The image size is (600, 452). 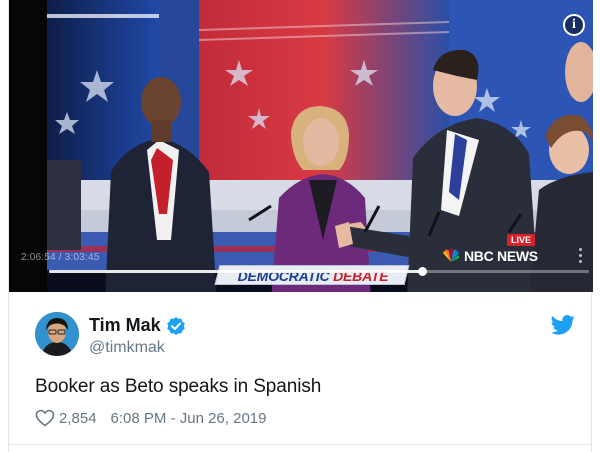 I want to click on heart-icon, so click(x=45, y=418).